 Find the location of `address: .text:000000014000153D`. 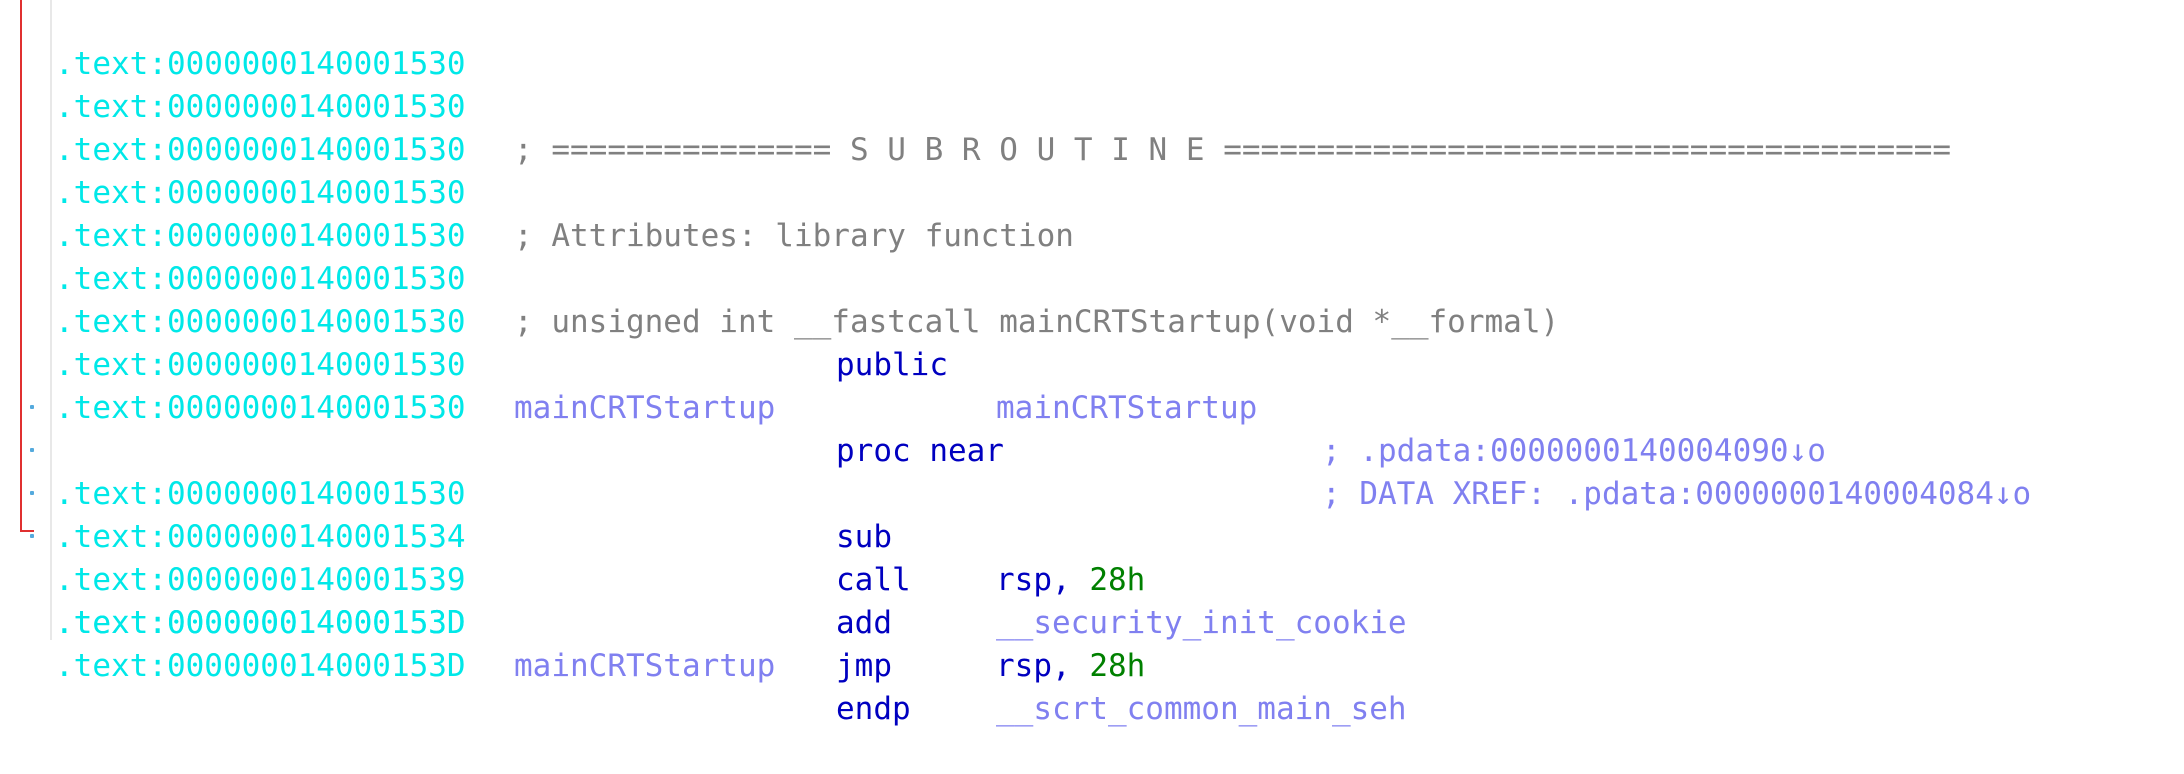

address: .text:000000014000153D is located at coordinates (260, 666).